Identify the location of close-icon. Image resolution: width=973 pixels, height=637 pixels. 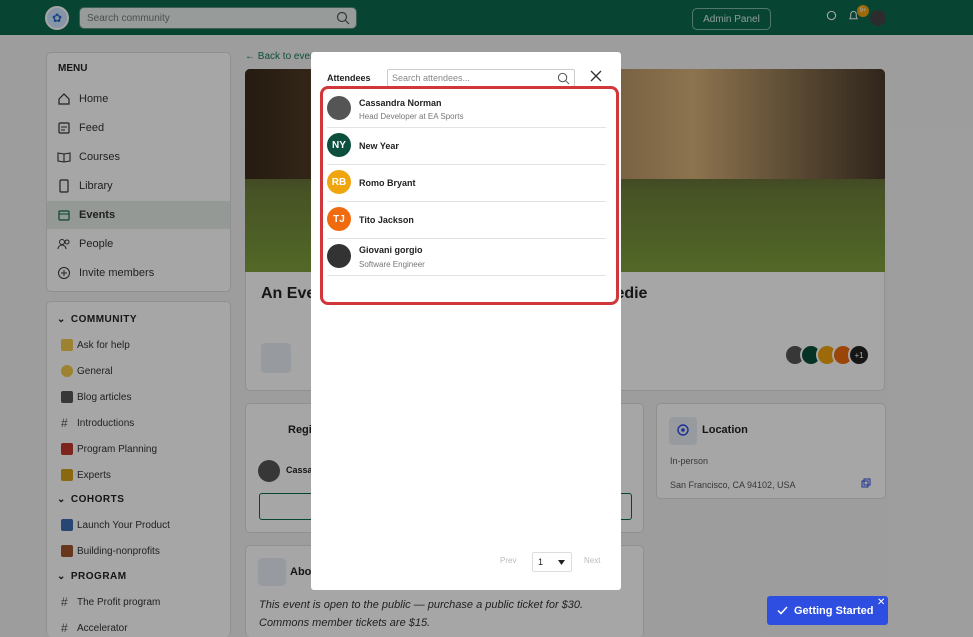
(596, 76).